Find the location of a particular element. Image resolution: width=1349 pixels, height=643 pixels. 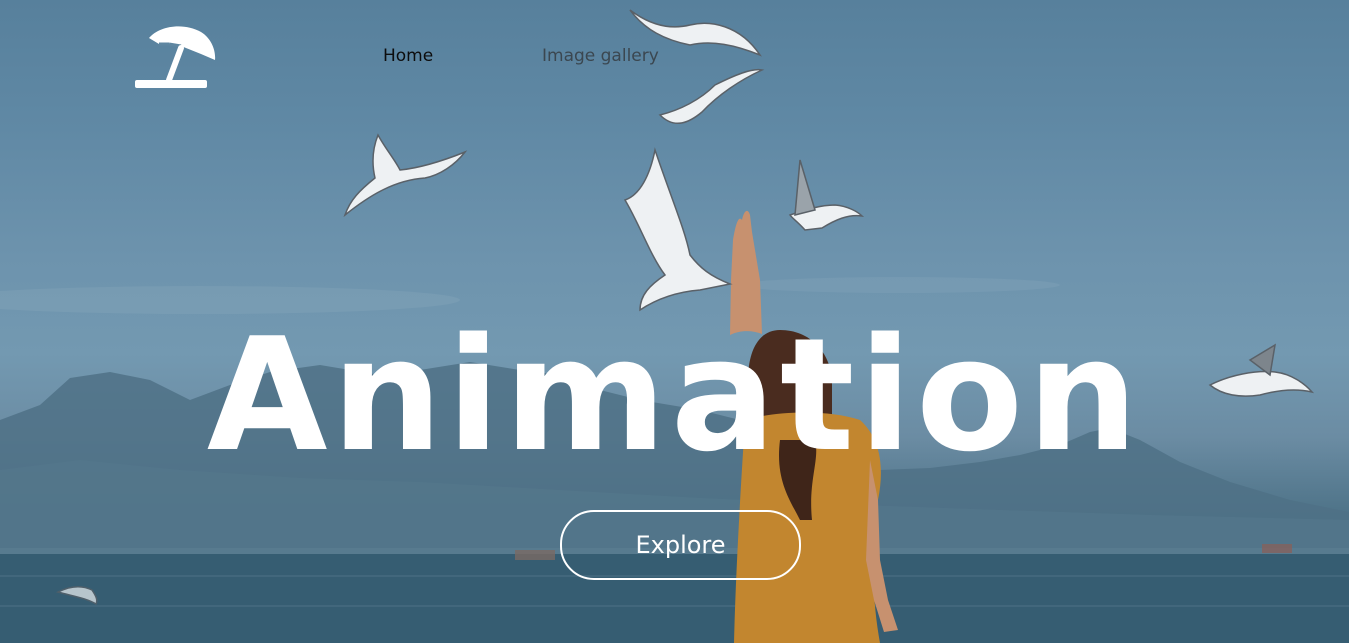

nav-home-link: Home is located at coordinates (408, 56).